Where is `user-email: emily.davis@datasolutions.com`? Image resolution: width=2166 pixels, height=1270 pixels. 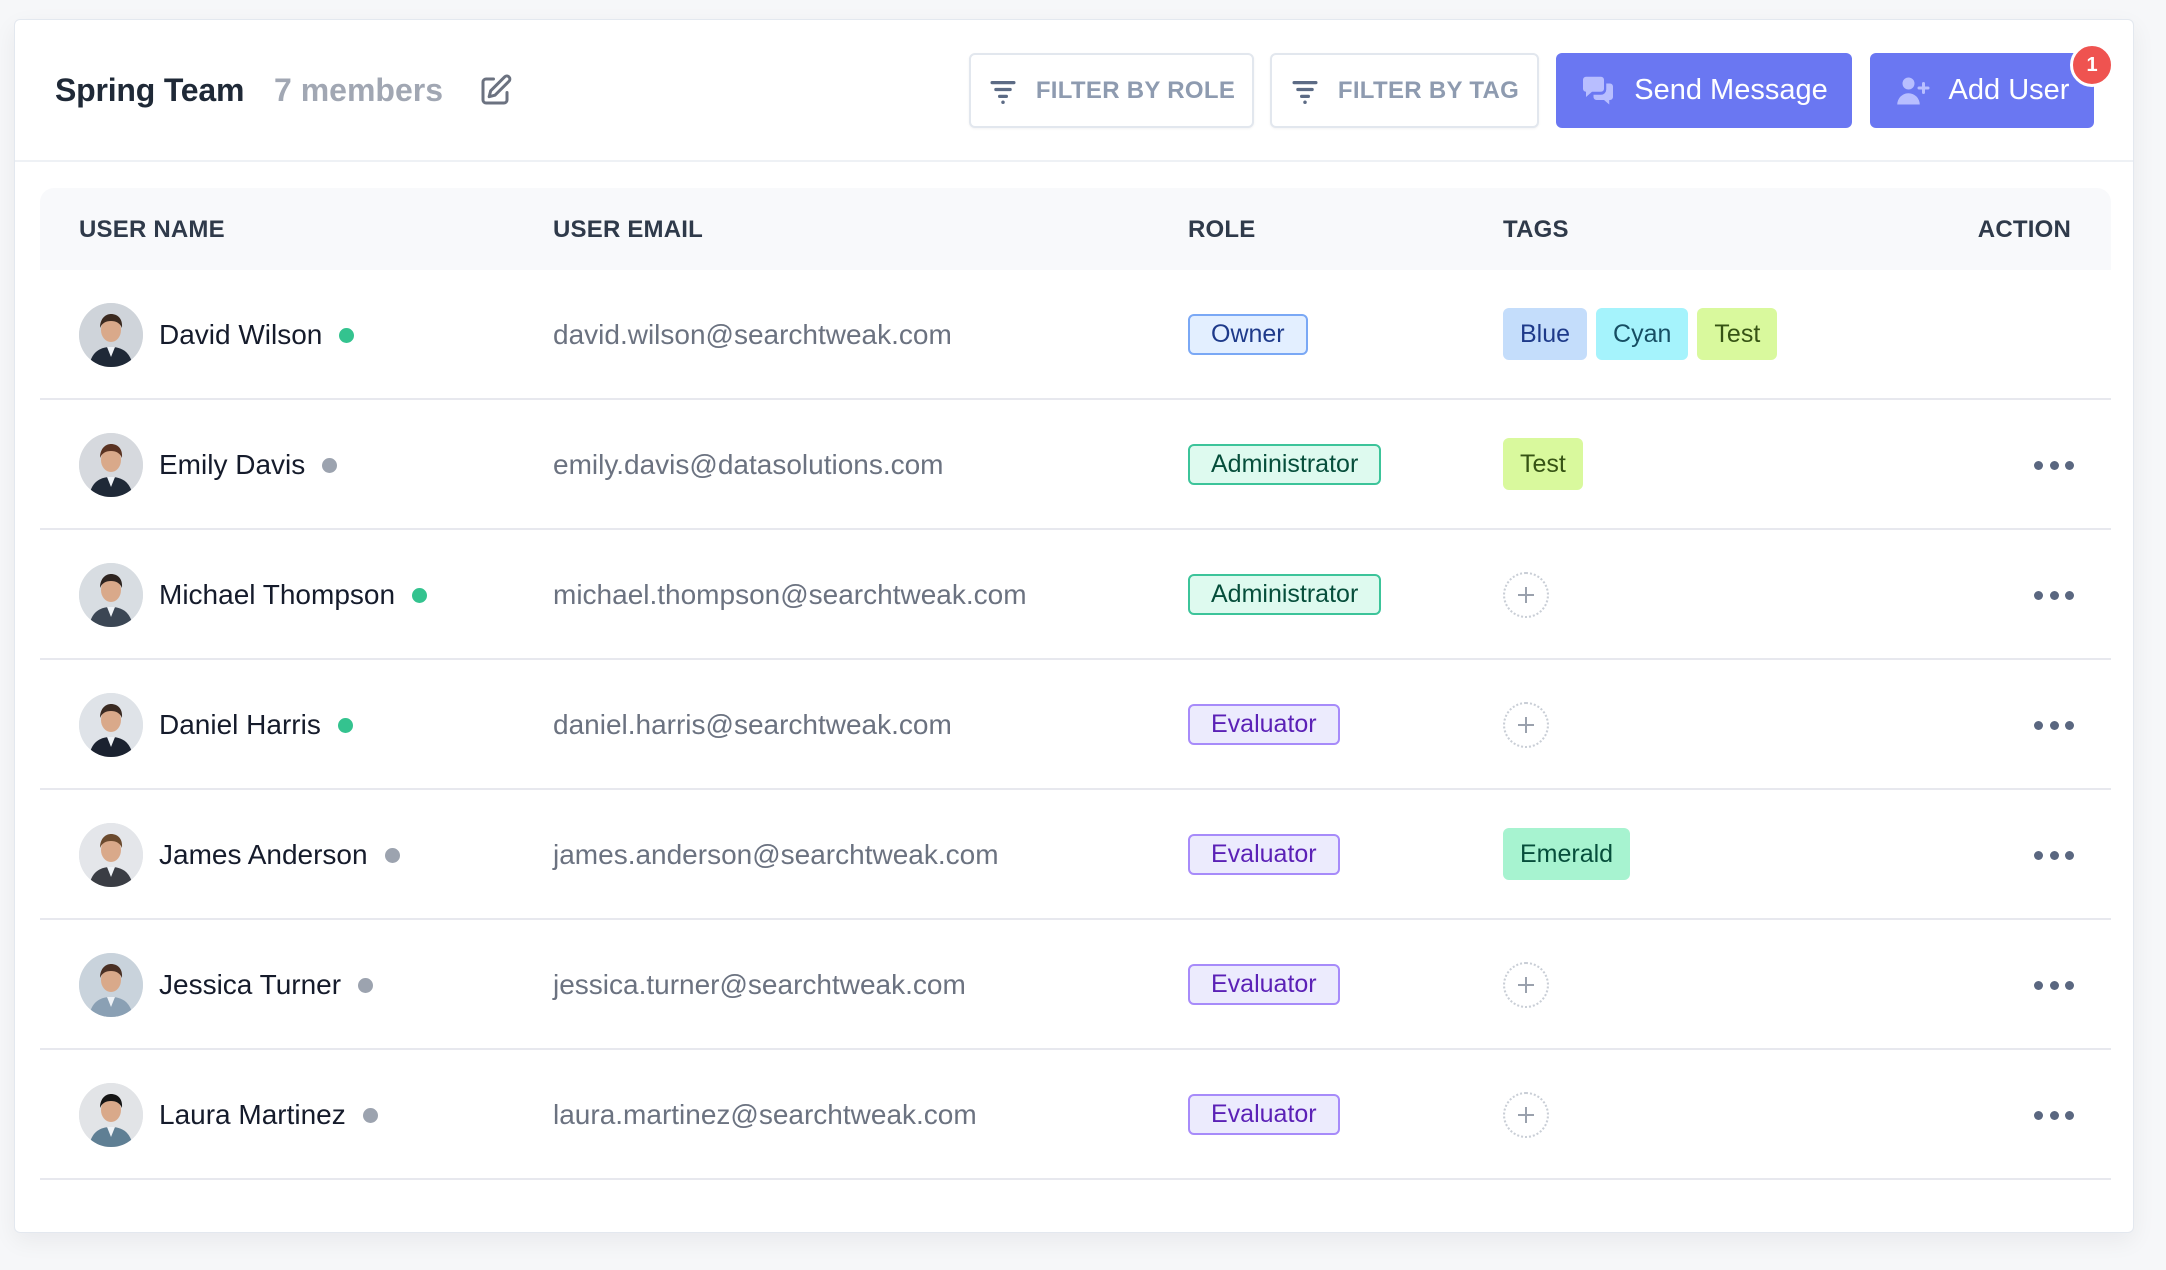 user-email: emily.davis@datasolutions.com is located at coordinates (748, 464).